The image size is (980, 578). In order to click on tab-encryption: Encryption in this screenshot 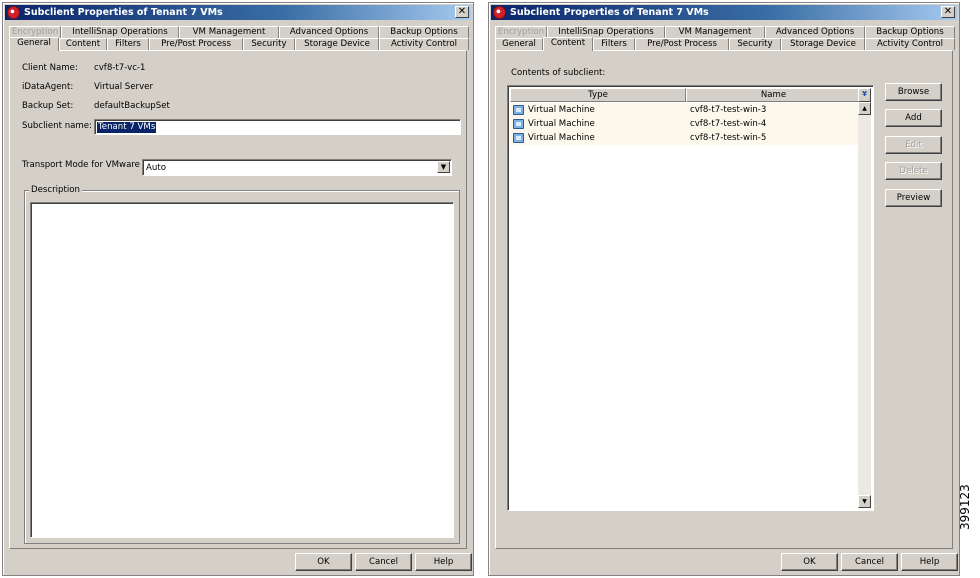, I will do `click(521, 32)`.